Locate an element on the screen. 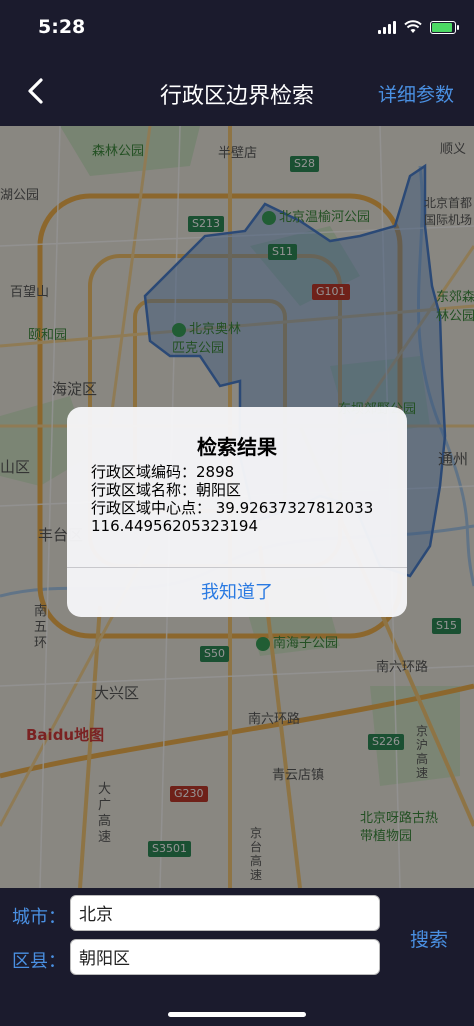  district-code: 行政区域编码：2898 is located at coordinates (163, 472).